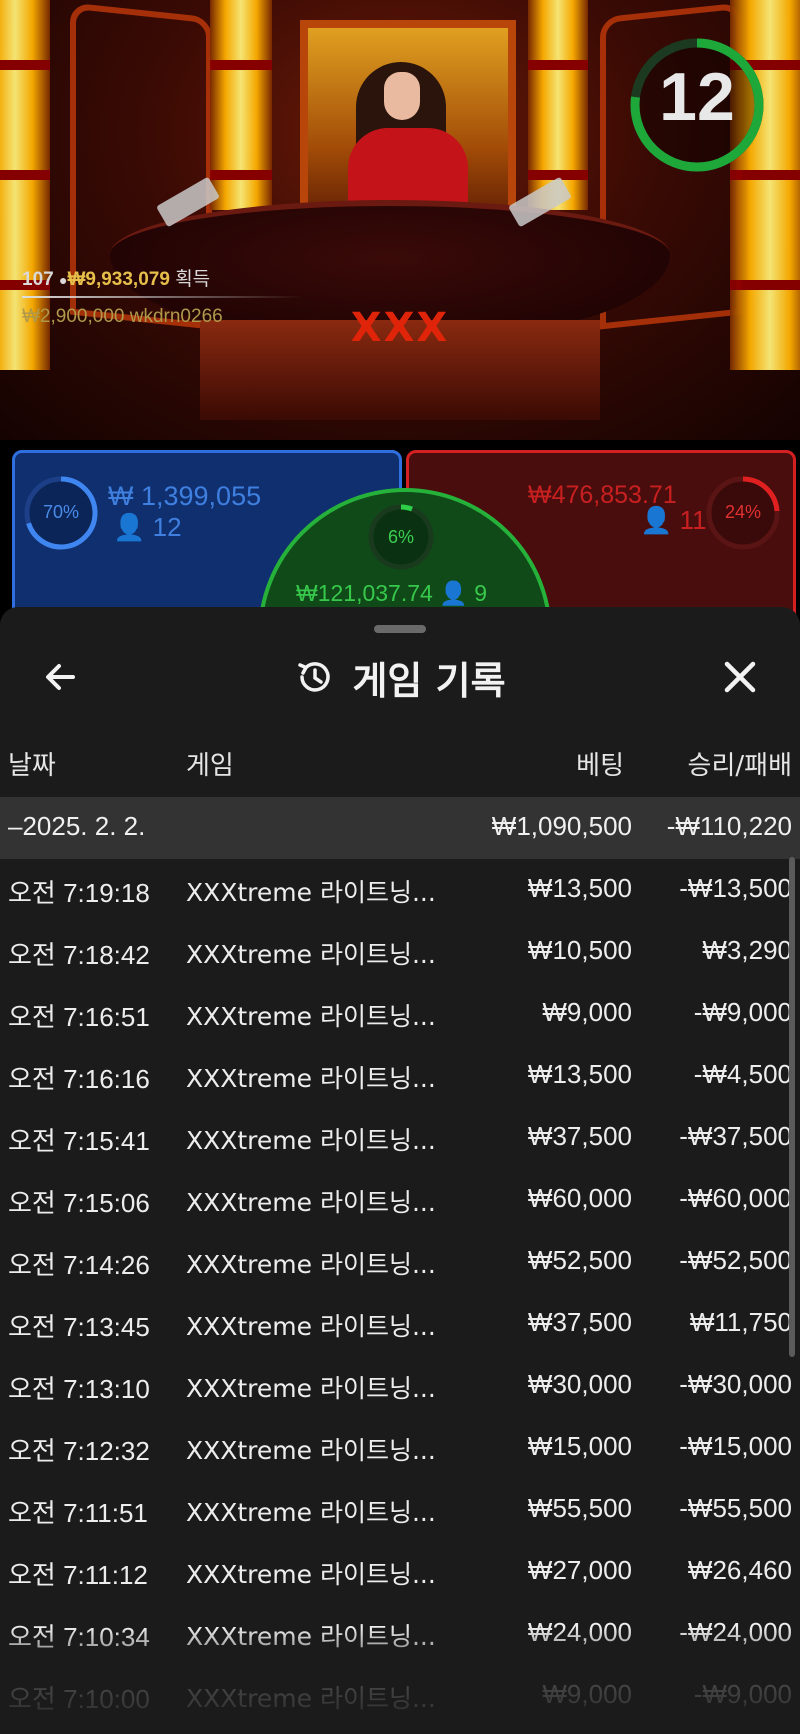  I want to click on tie-total: ₩121,037.74 👤 9, so click(392, 593).